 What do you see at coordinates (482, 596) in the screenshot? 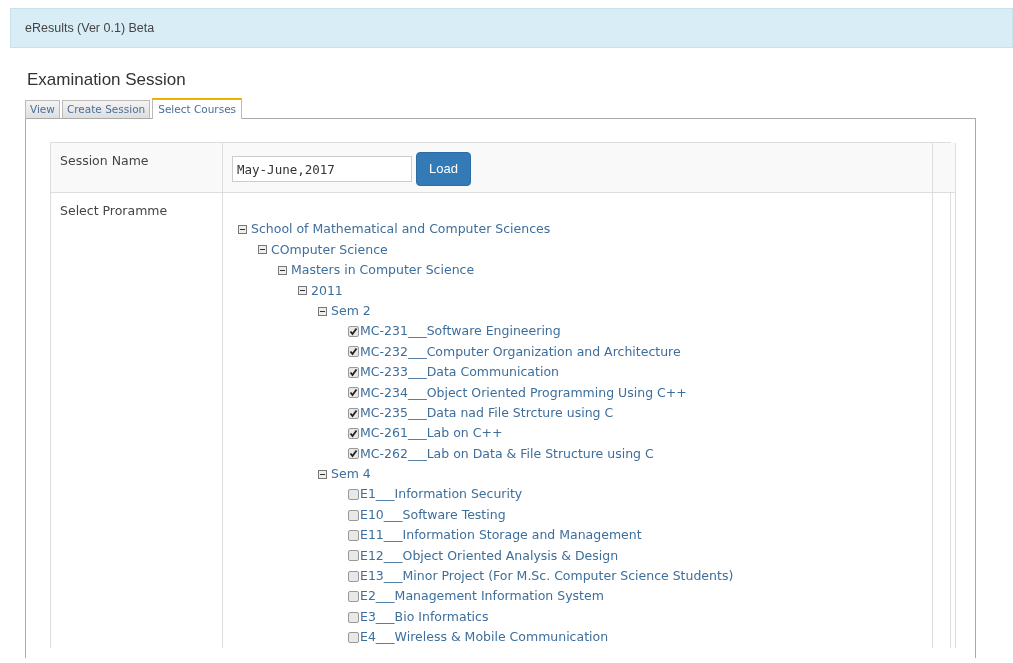
I see `course-link: E2___Management Information System` at bounding box center [482, 596].